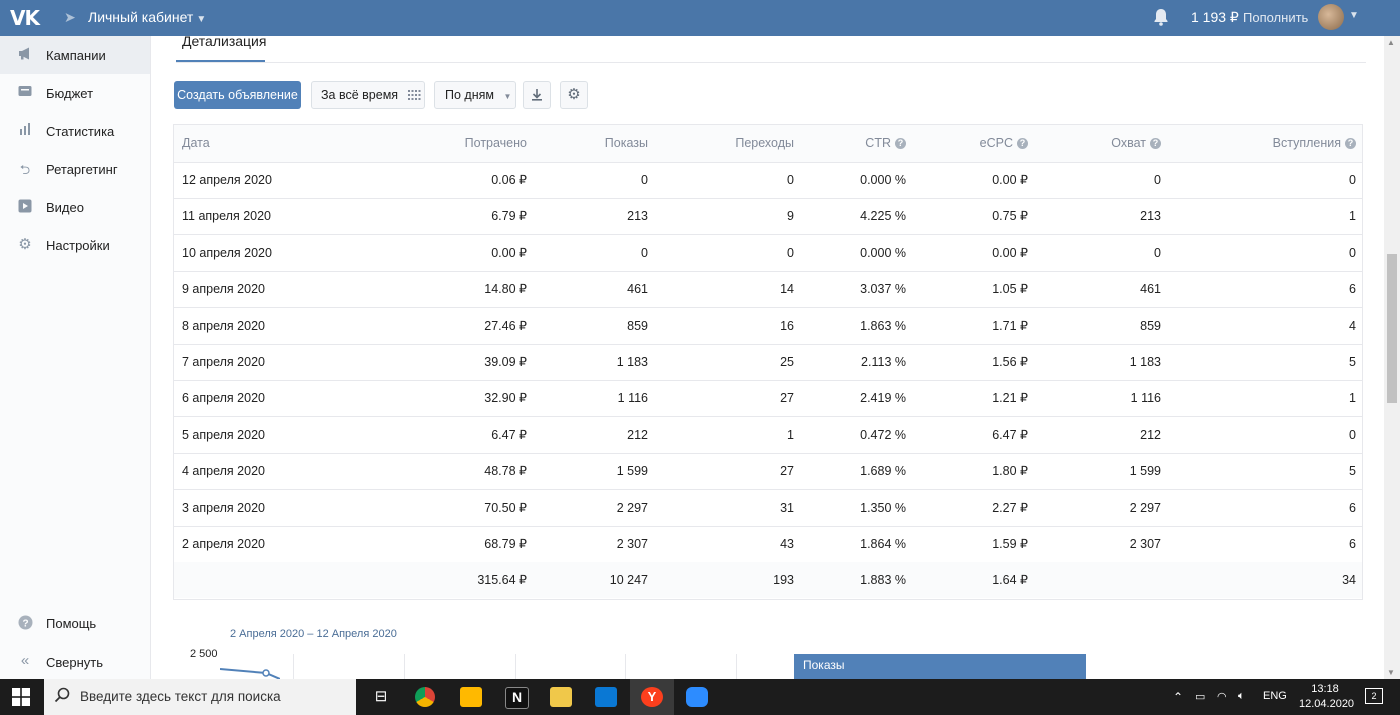  I want to click on cell-clicks: 14, so click(787, 289).